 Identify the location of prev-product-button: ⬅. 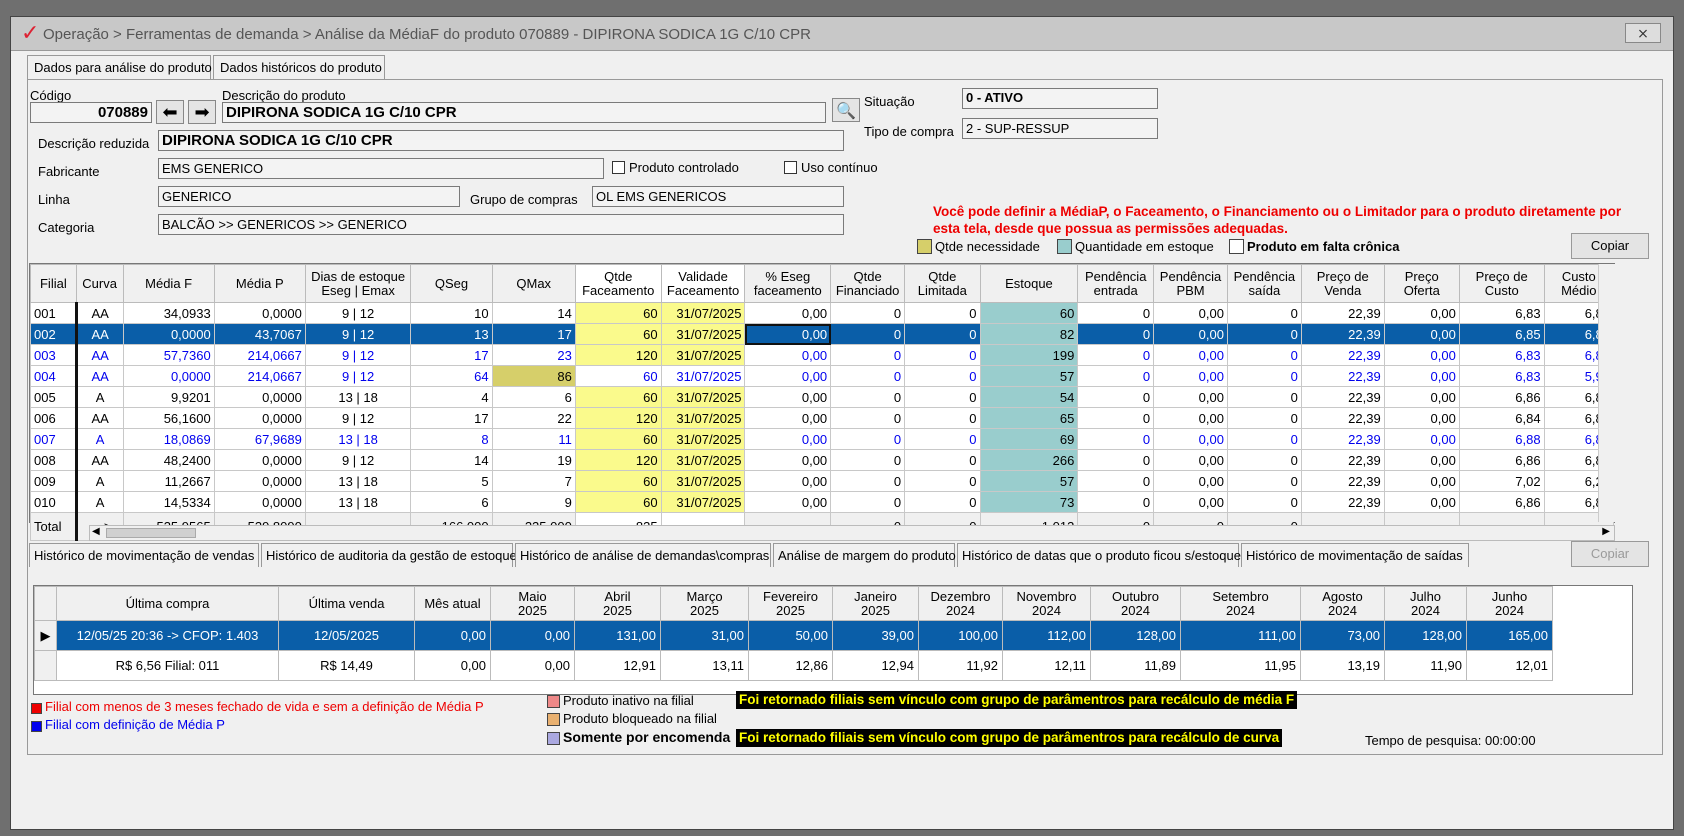
(170, 112).